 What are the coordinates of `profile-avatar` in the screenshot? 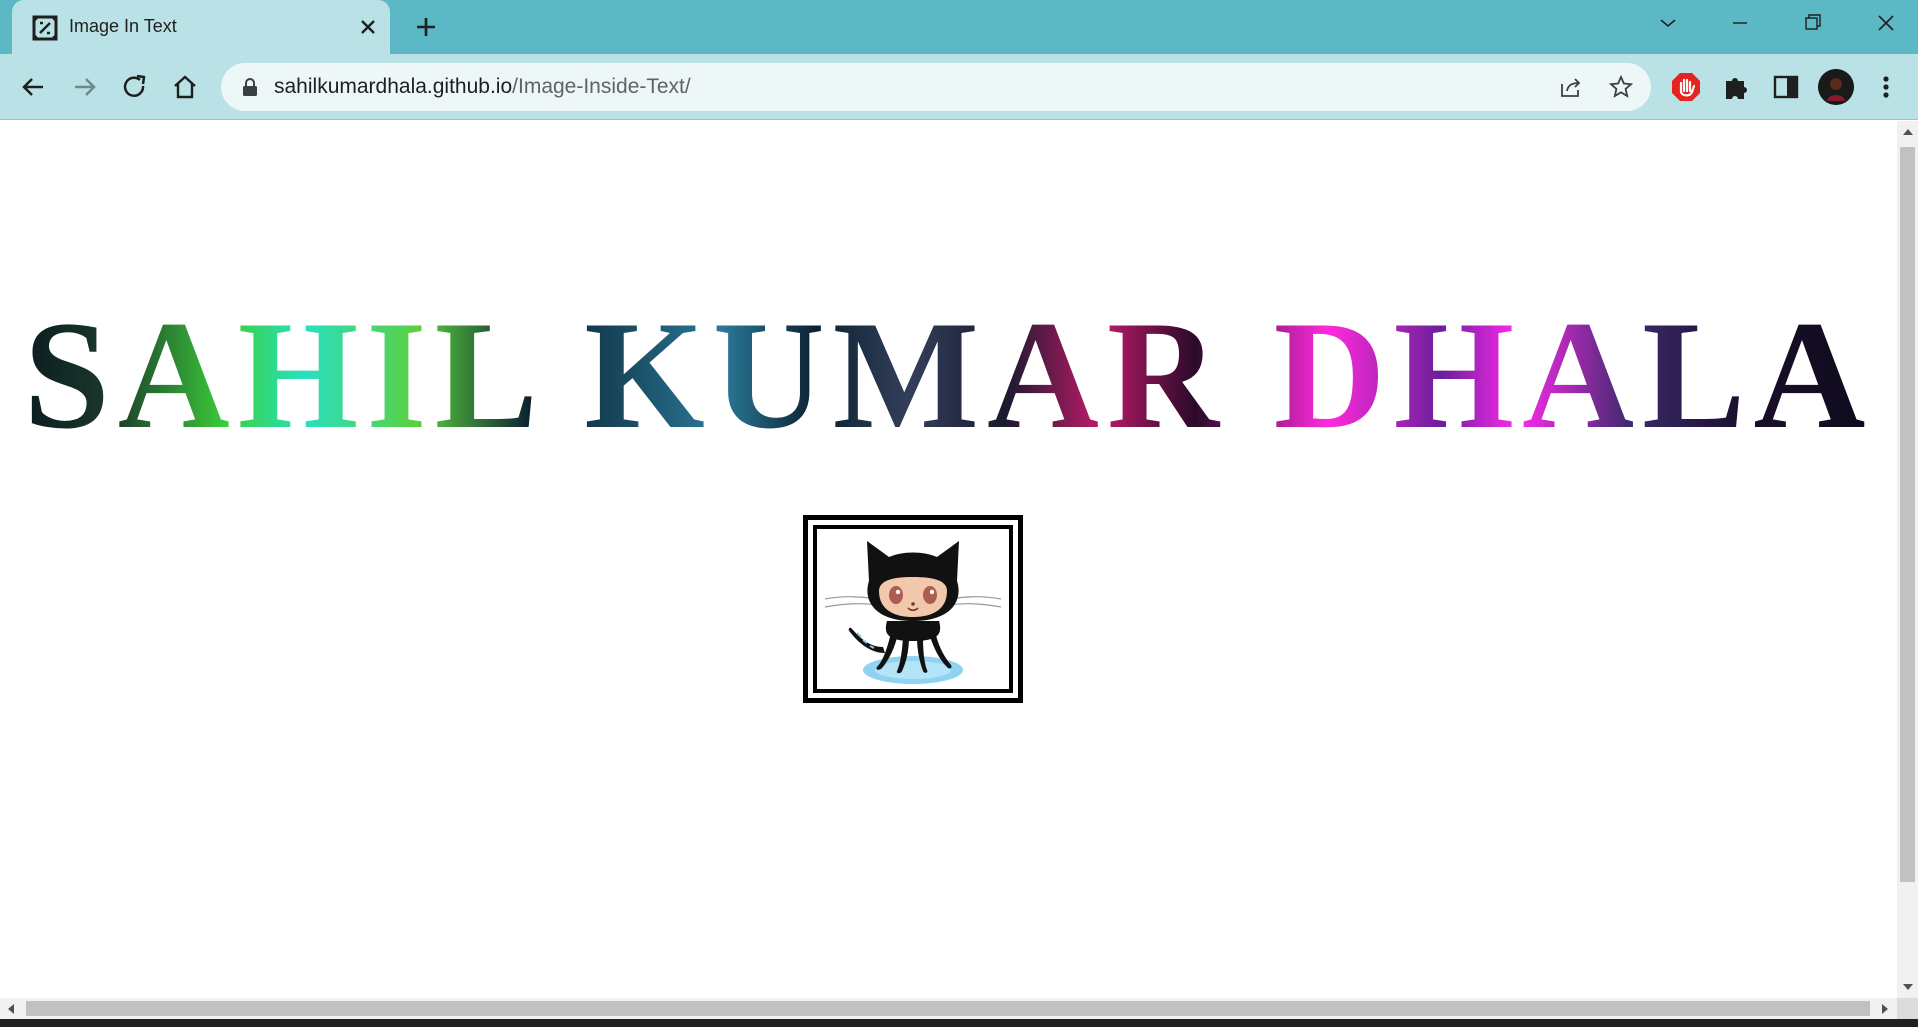 It's located at (1836, 87).